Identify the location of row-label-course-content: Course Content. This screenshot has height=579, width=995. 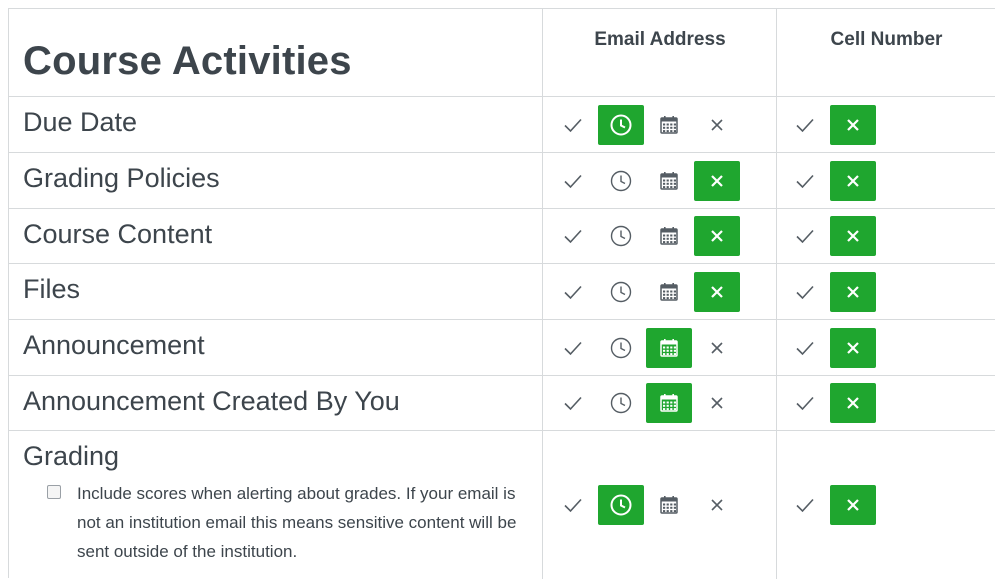
(118, 234).